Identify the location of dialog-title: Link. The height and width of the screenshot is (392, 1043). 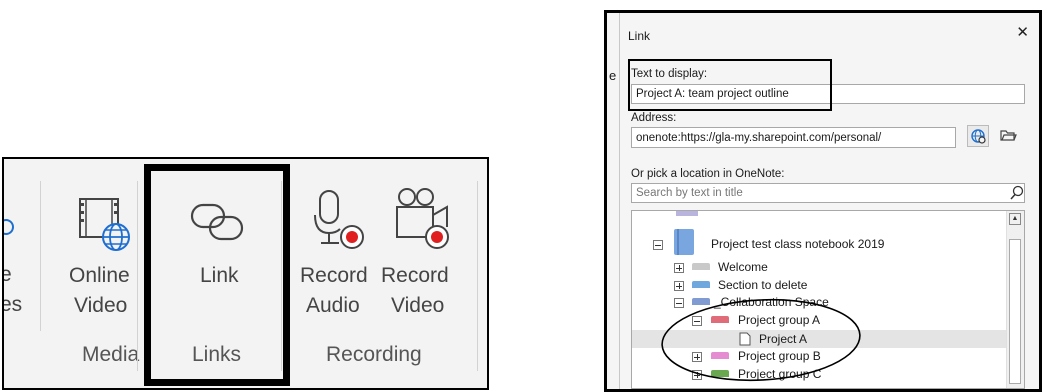
(639, 36).